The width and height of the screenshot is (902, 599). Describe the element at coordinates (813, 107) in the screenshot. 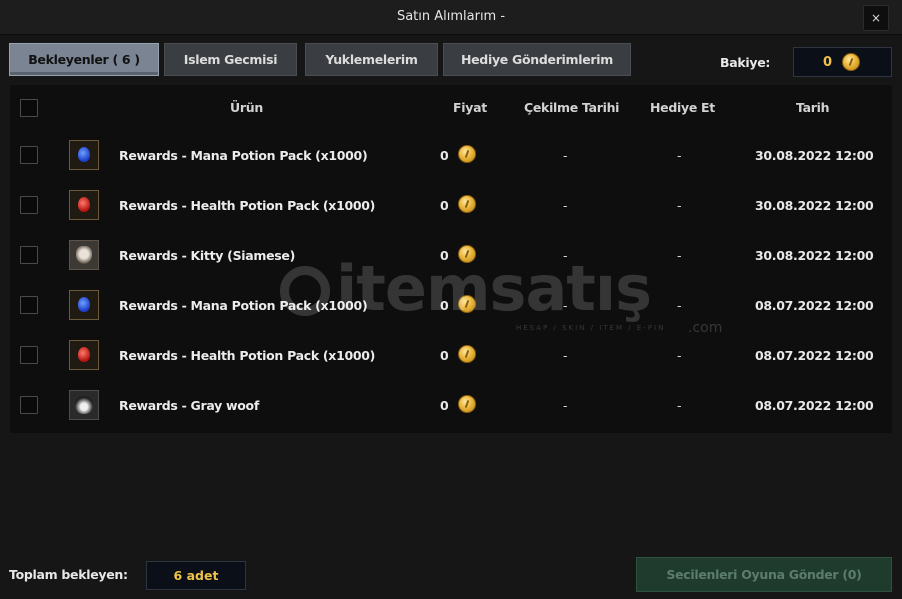

I see `header-date: Tarih` at that location.